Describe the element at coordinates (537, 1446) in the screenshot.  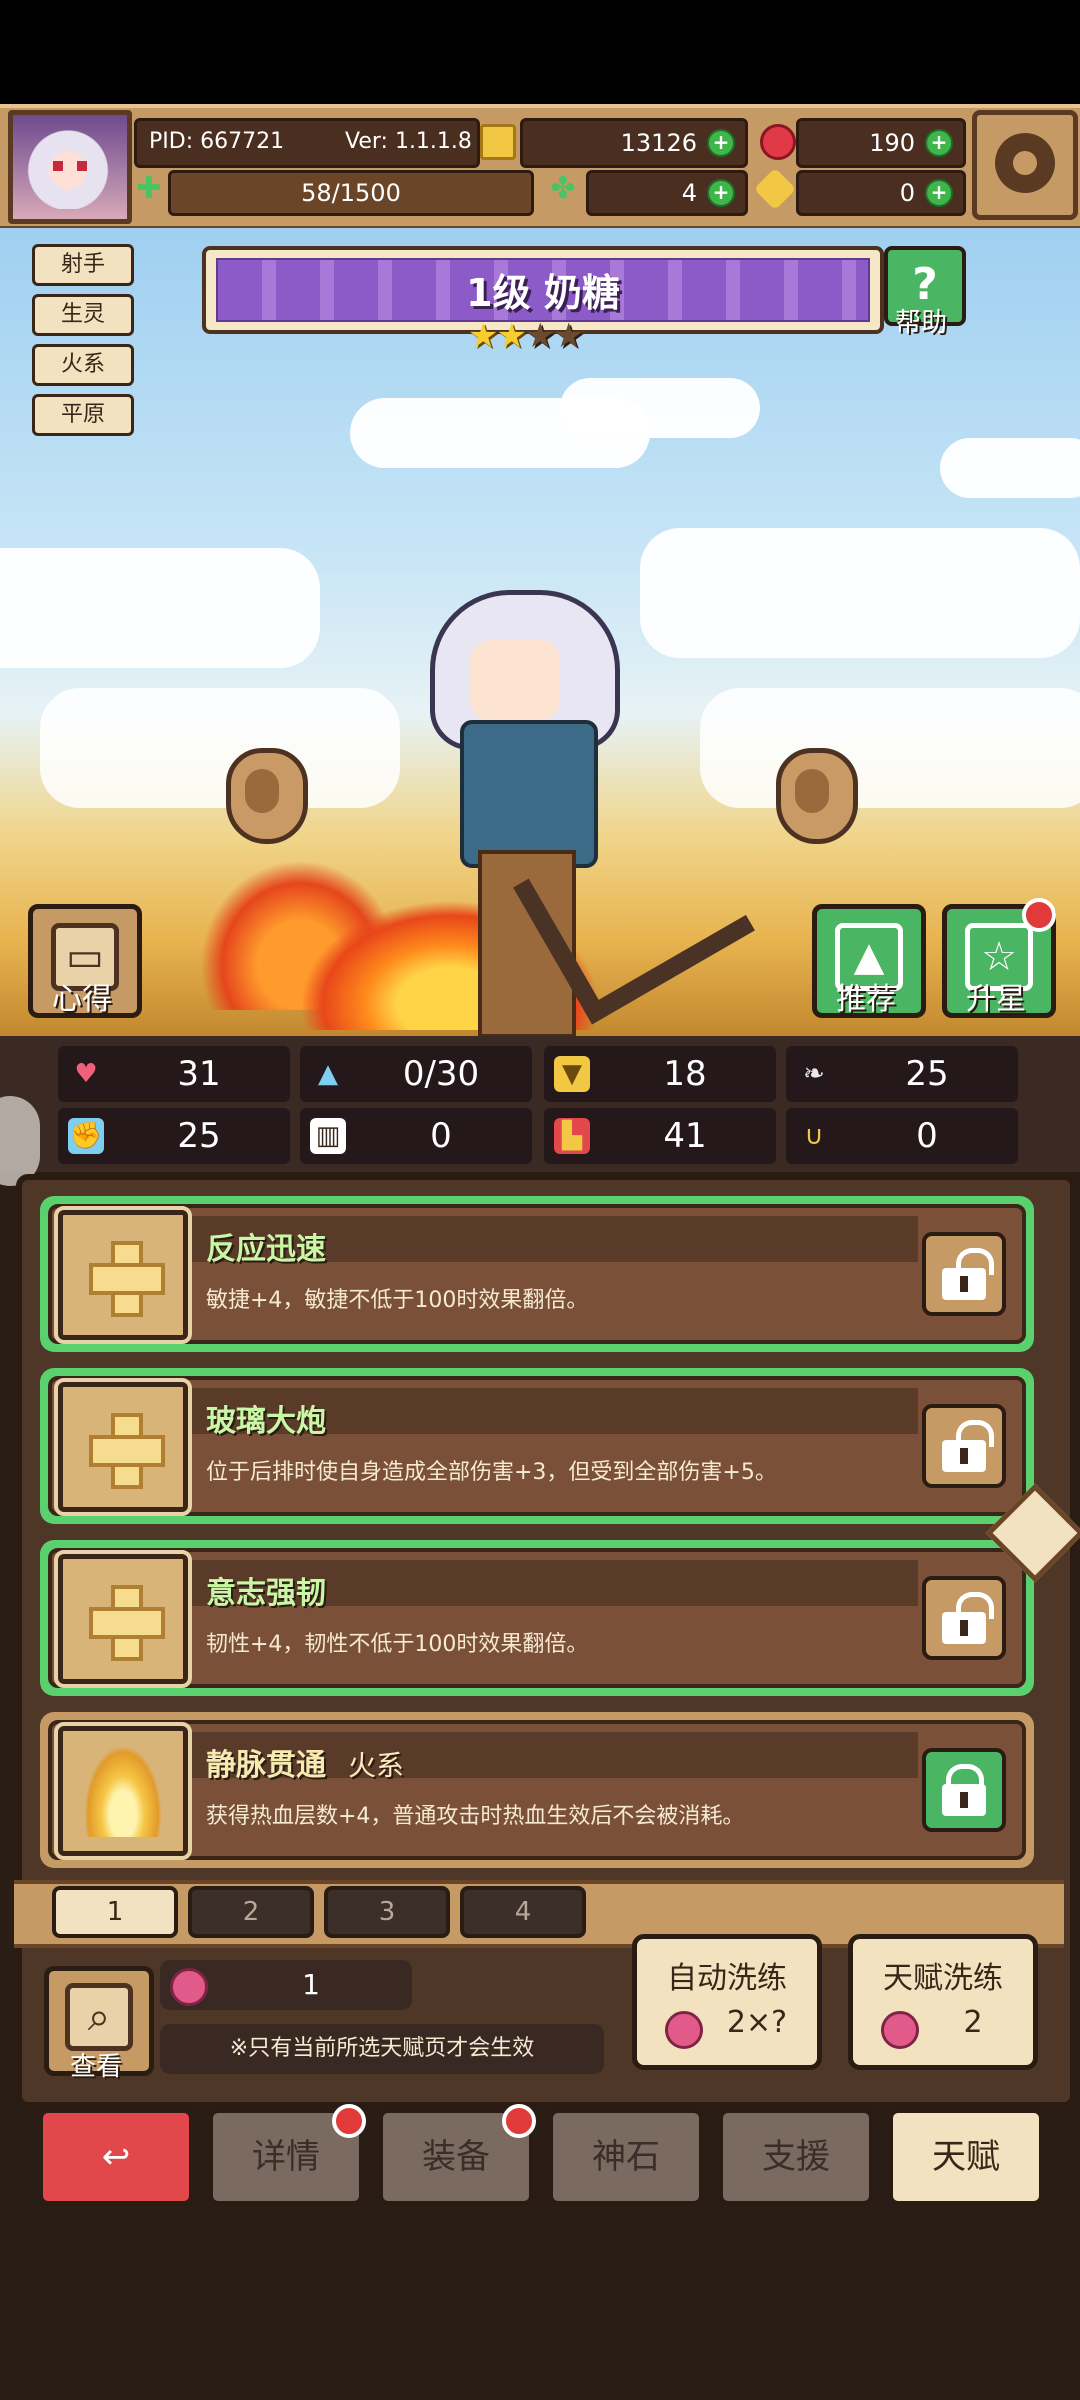
I see `talent-card: 玻璃大炮 位于后排时使自身造成全部伤害+3，但受到全部伤害+5。` at that location.